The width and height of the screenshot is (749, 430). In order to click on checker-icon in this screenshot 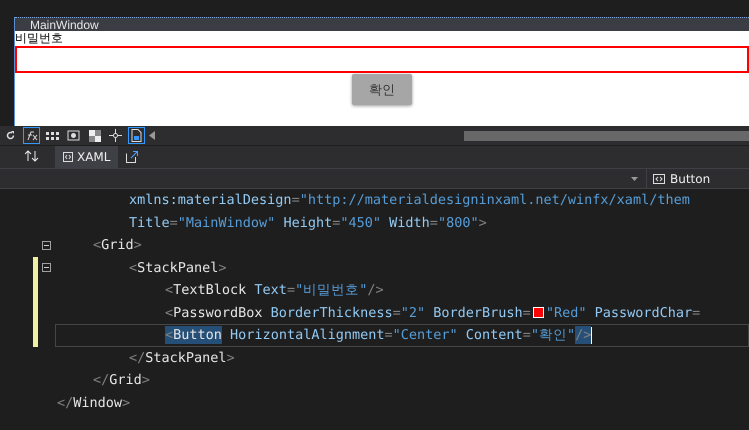, I will do `click(94, 135)`.